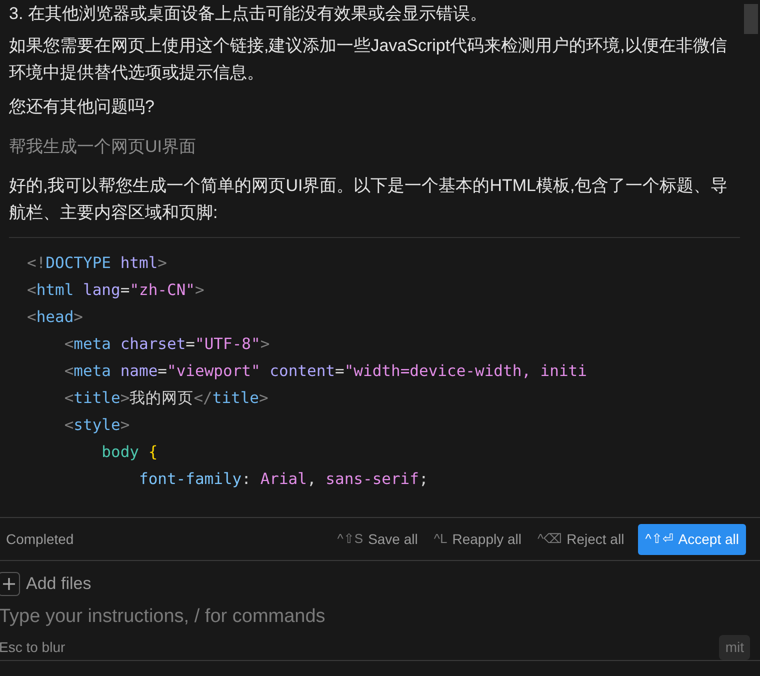 The image size is (760, 676). What do you see at coordinates (59, 583) in the screenshot?
I see `add-files-label: Add files` at bounding box center [59, 583].